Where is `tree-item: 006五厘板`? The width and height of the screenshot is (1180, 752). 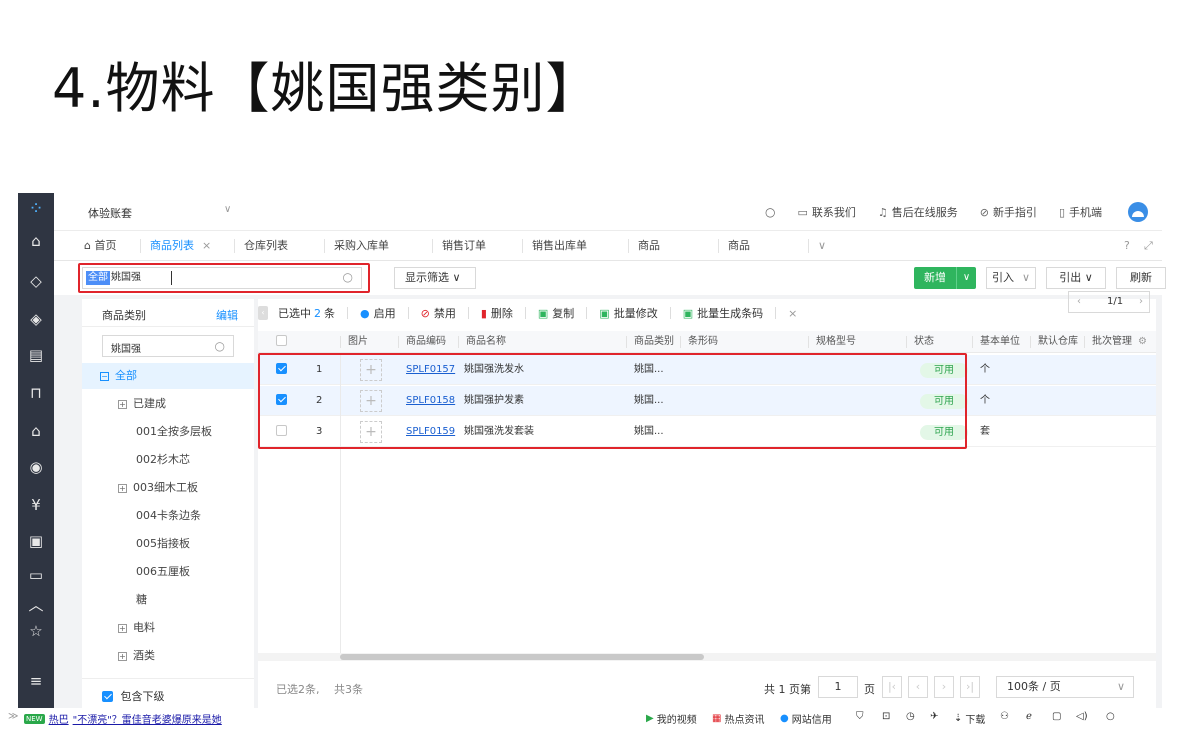
tree-item: 006五厘板 is located at coordinates (168, 572).